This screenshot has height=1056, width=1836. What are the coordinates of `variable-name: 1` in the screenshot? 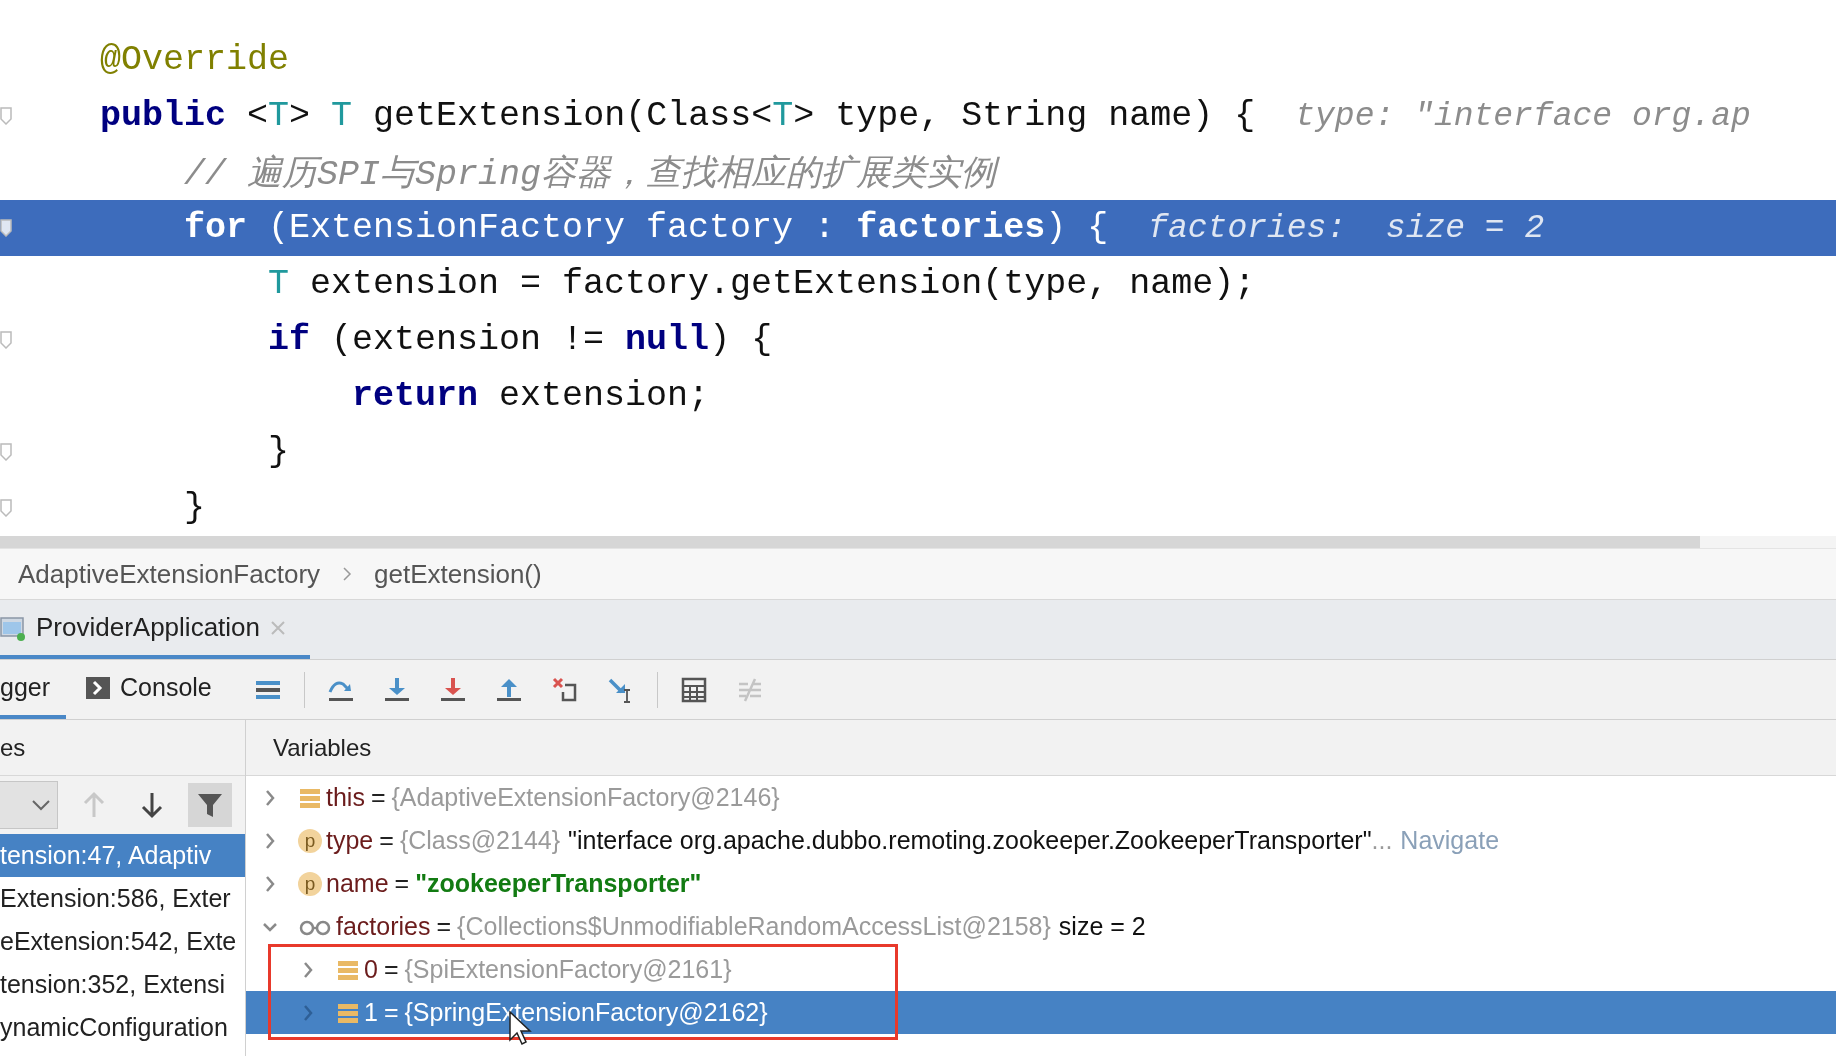 It's located at (371, 1012).